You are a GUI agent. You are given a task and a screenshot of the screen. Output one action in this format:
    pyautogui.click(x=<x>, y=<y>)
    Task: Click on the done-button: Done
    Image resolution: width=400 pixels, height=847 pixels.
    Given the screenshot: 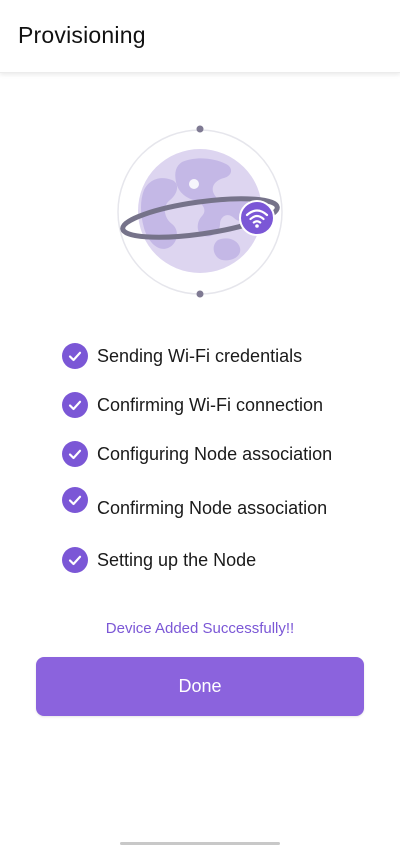 What is the action you would take?
    pyautogui.click(x=200, y=686)
    